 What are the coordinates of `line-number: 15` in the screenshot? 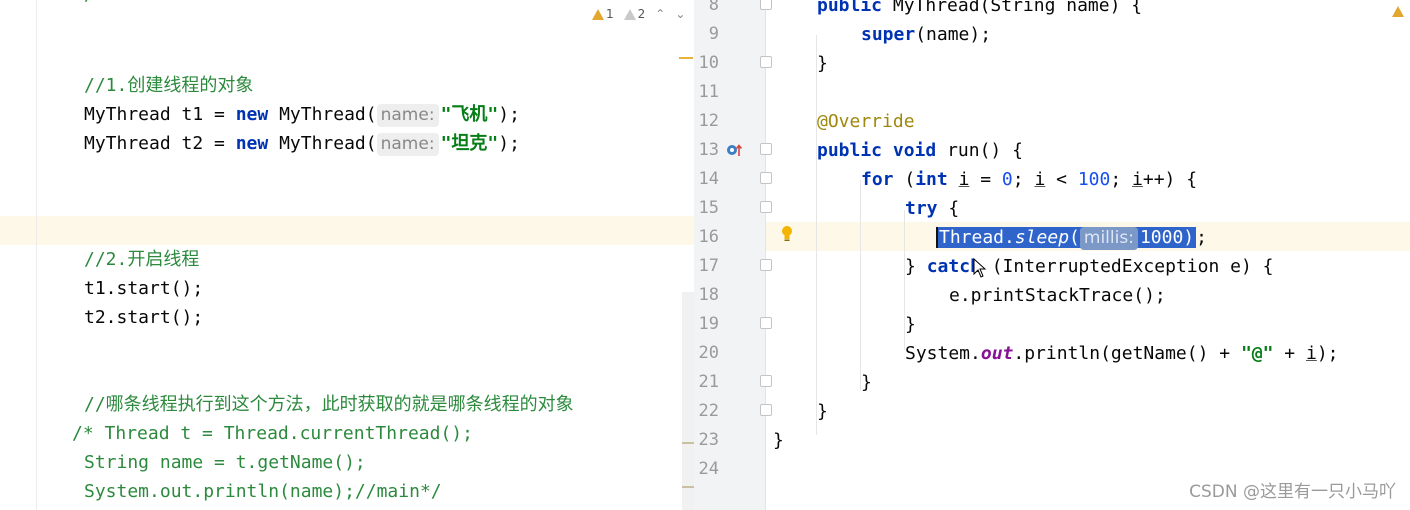 It's located at (708, 208).